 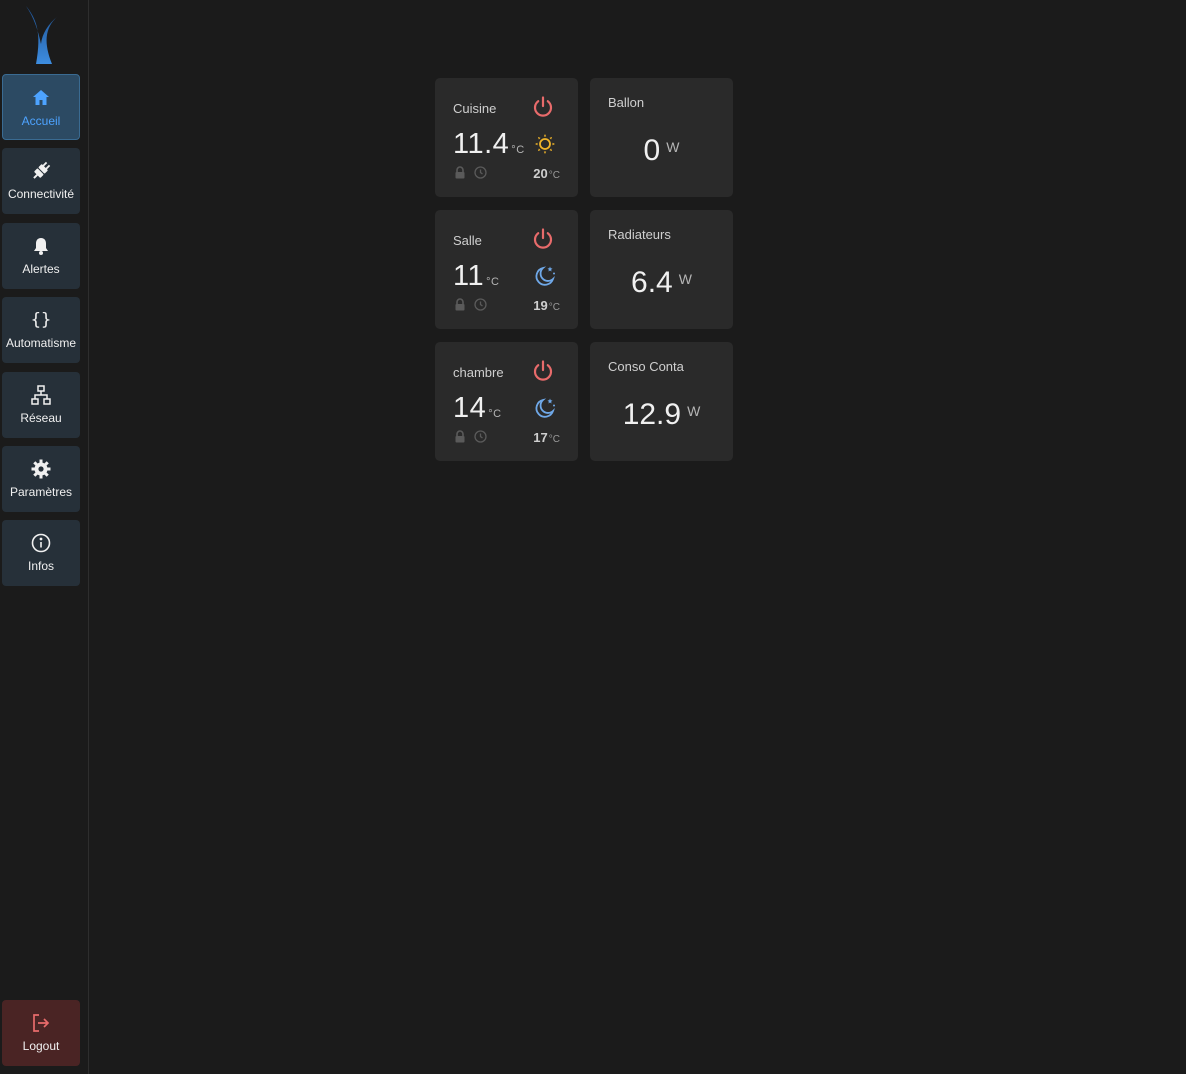 I want to click on nav-connectivite: Connectivité, so click(x=41, y=181).